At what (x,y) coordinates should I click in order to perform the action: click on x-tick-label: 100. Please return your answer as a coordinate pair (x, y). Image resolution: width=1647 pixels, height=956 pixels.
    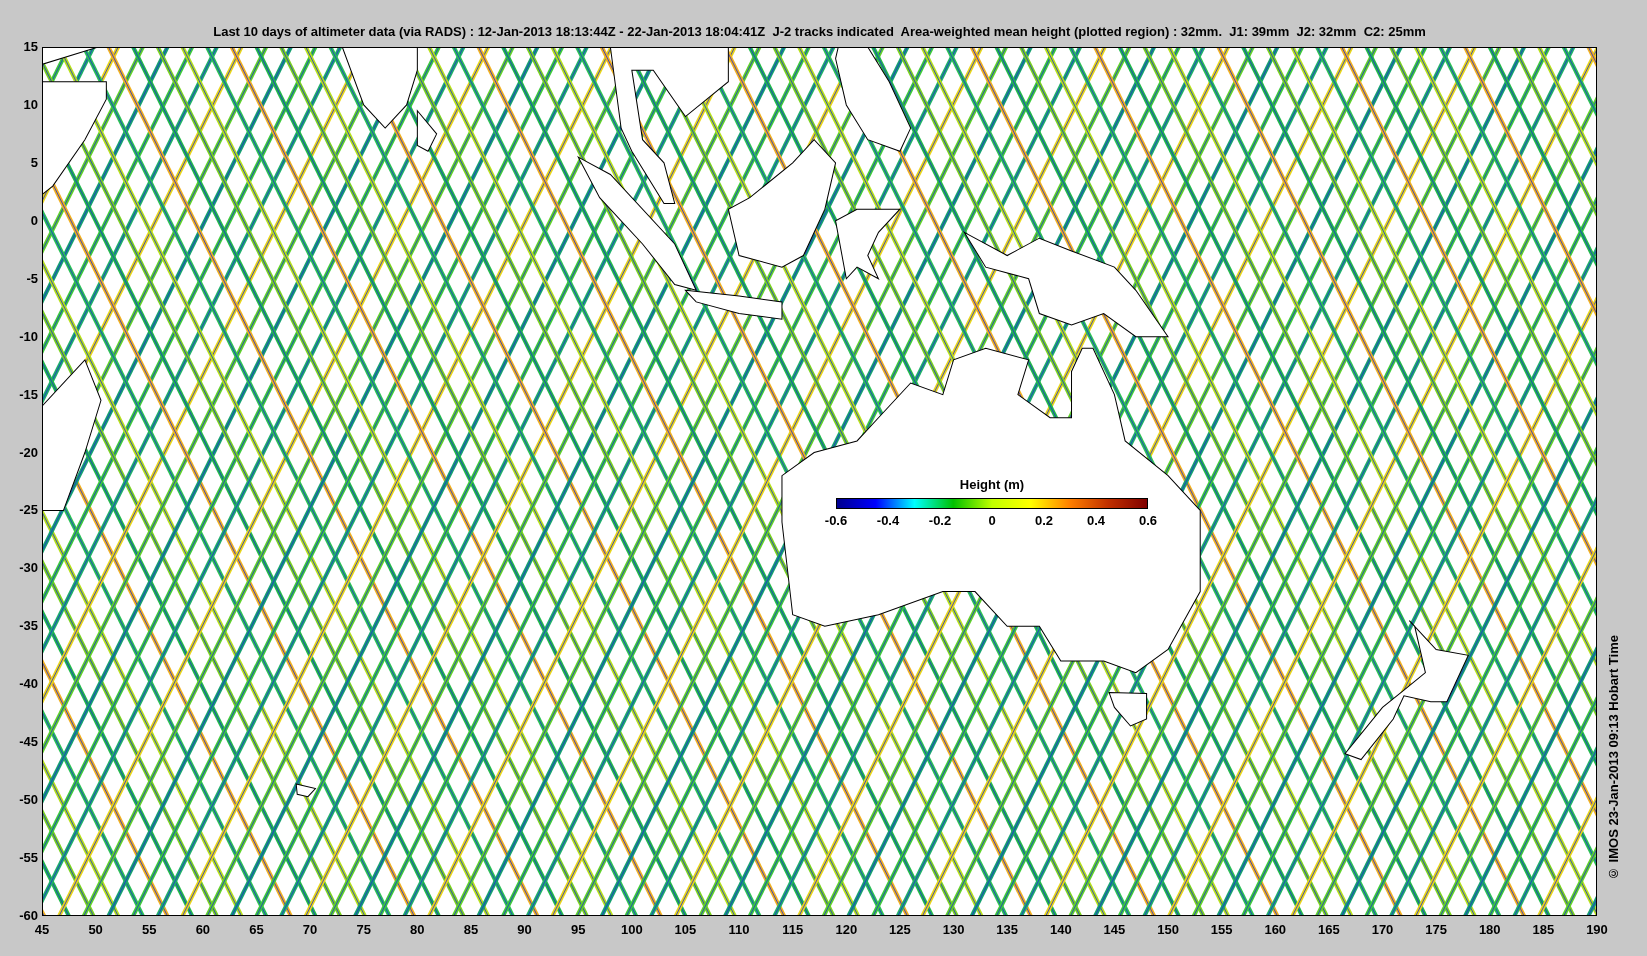
    Looking at the image, I should click on (631, 930).